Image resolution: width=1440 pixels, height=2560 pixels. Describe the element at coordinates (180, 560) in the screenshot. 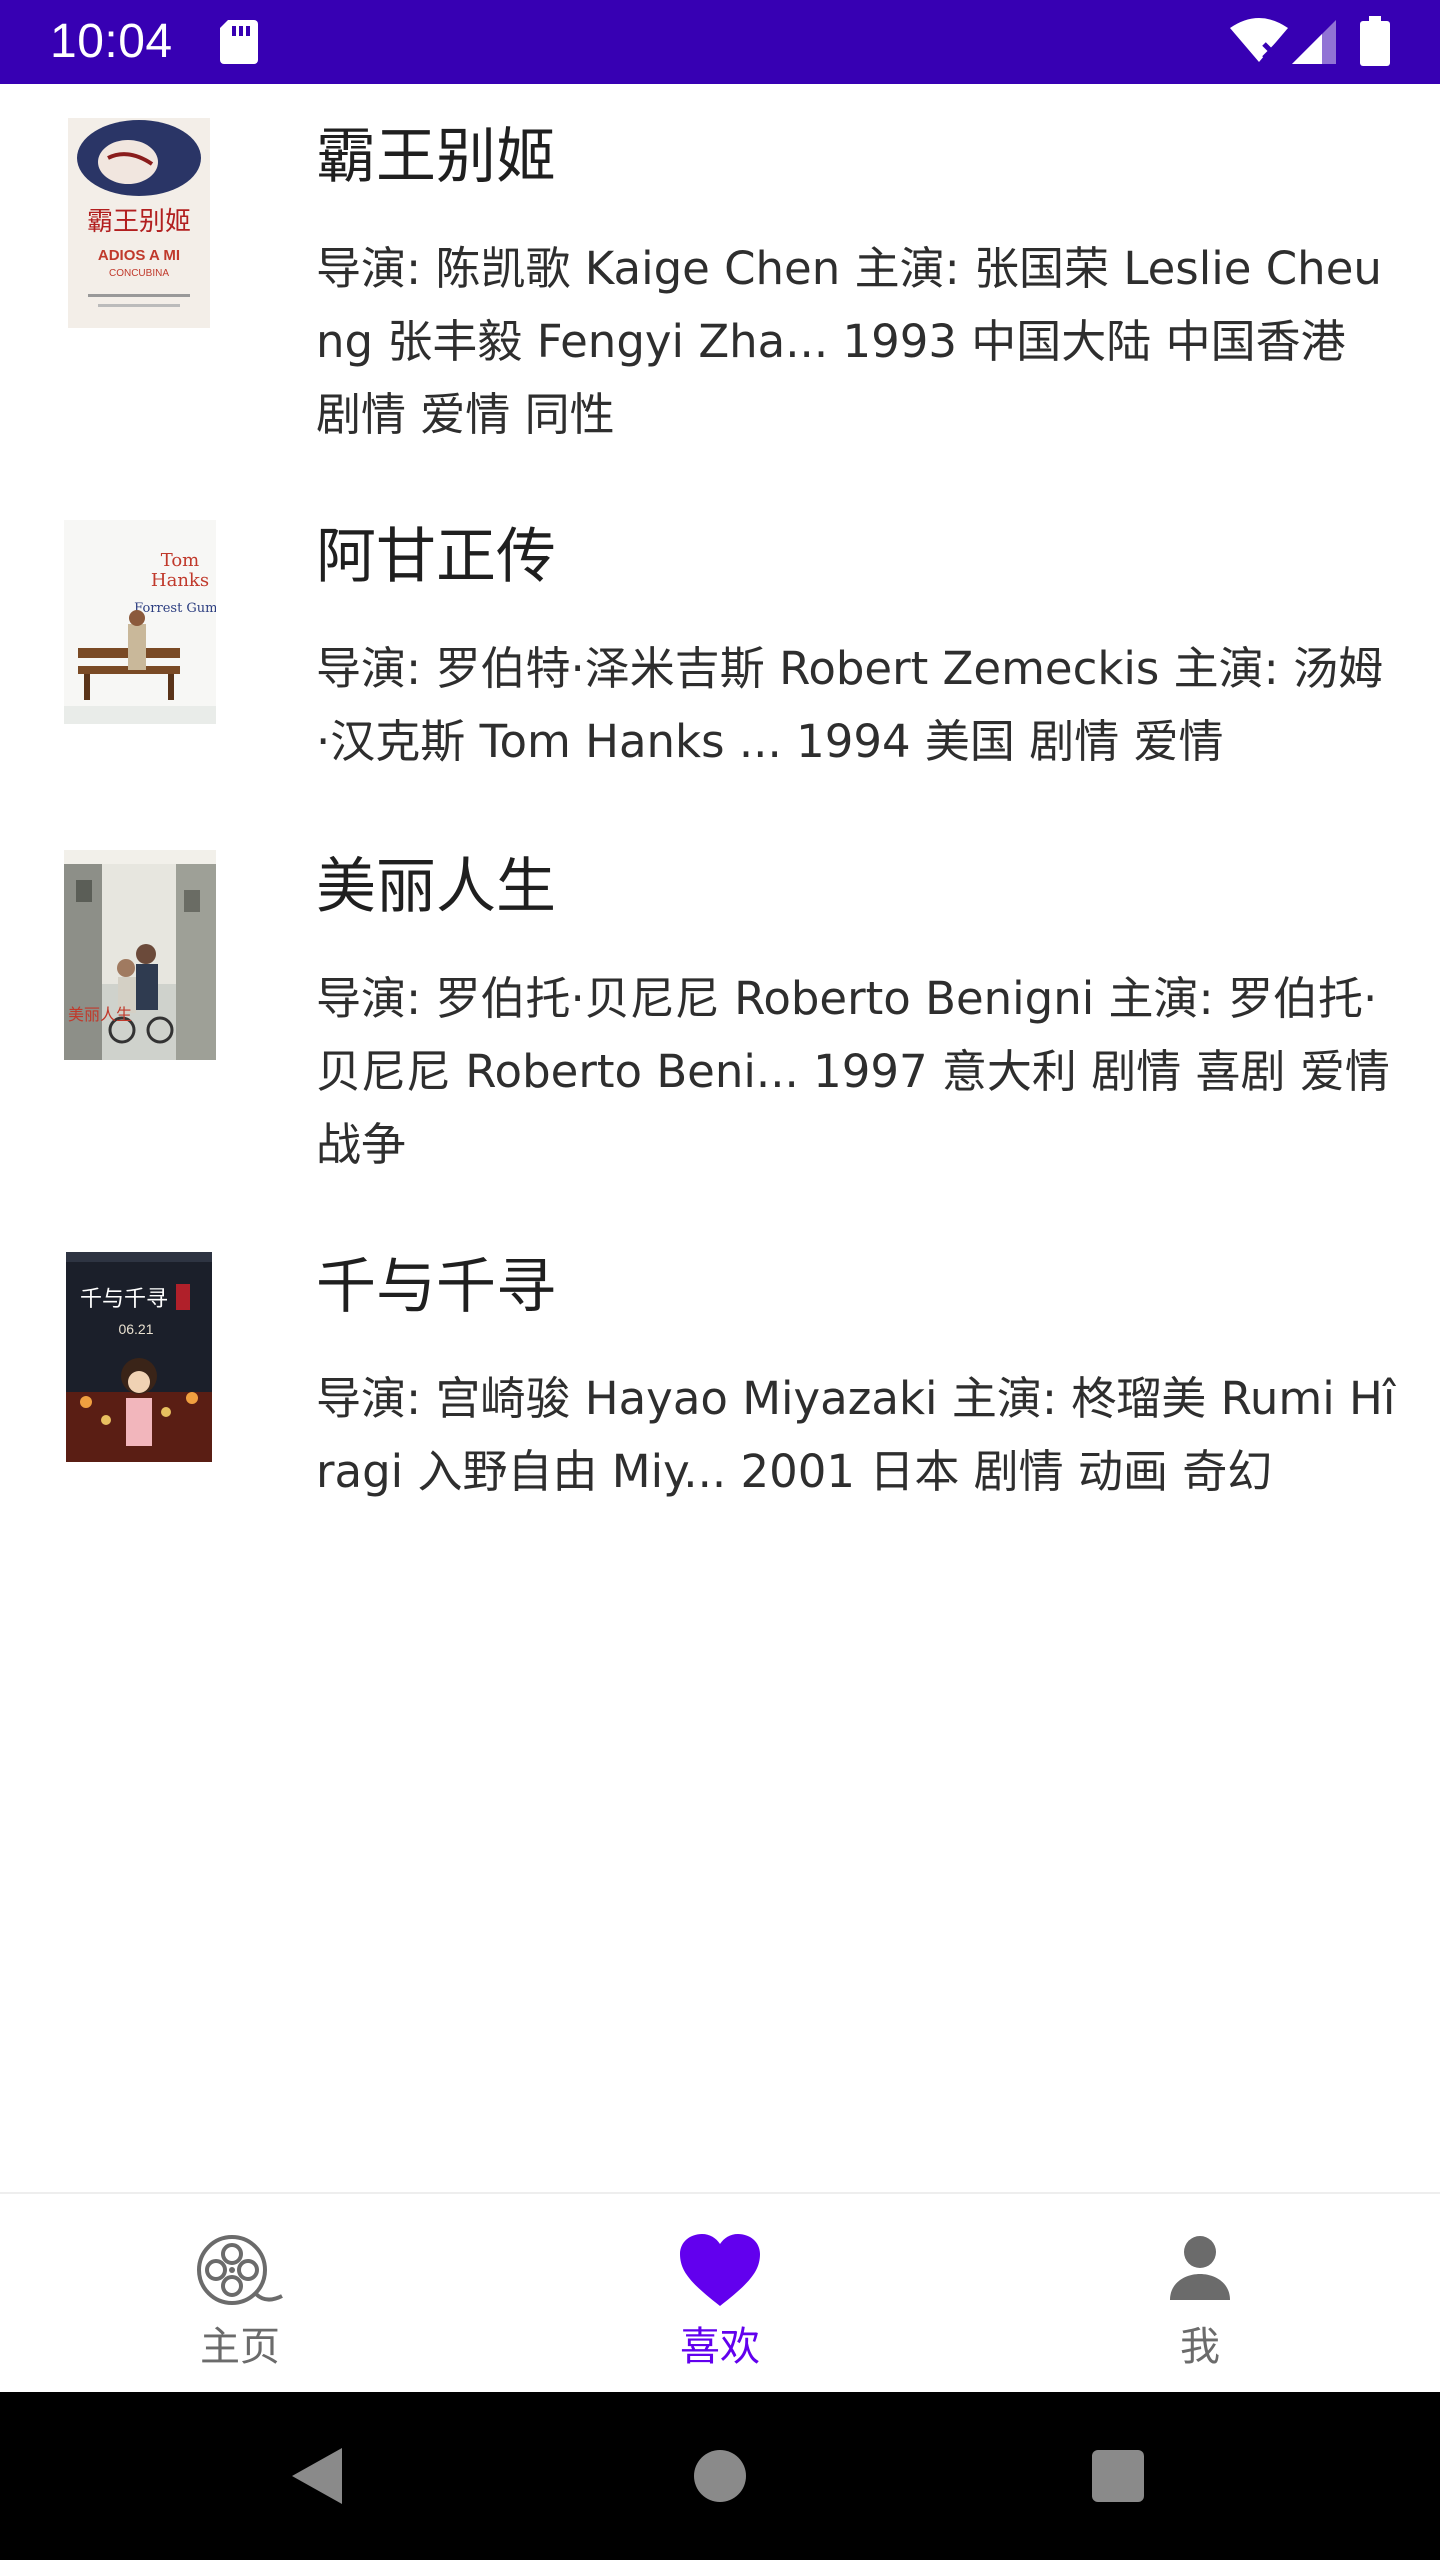

I see `poster-title-text: Tom` at that location.